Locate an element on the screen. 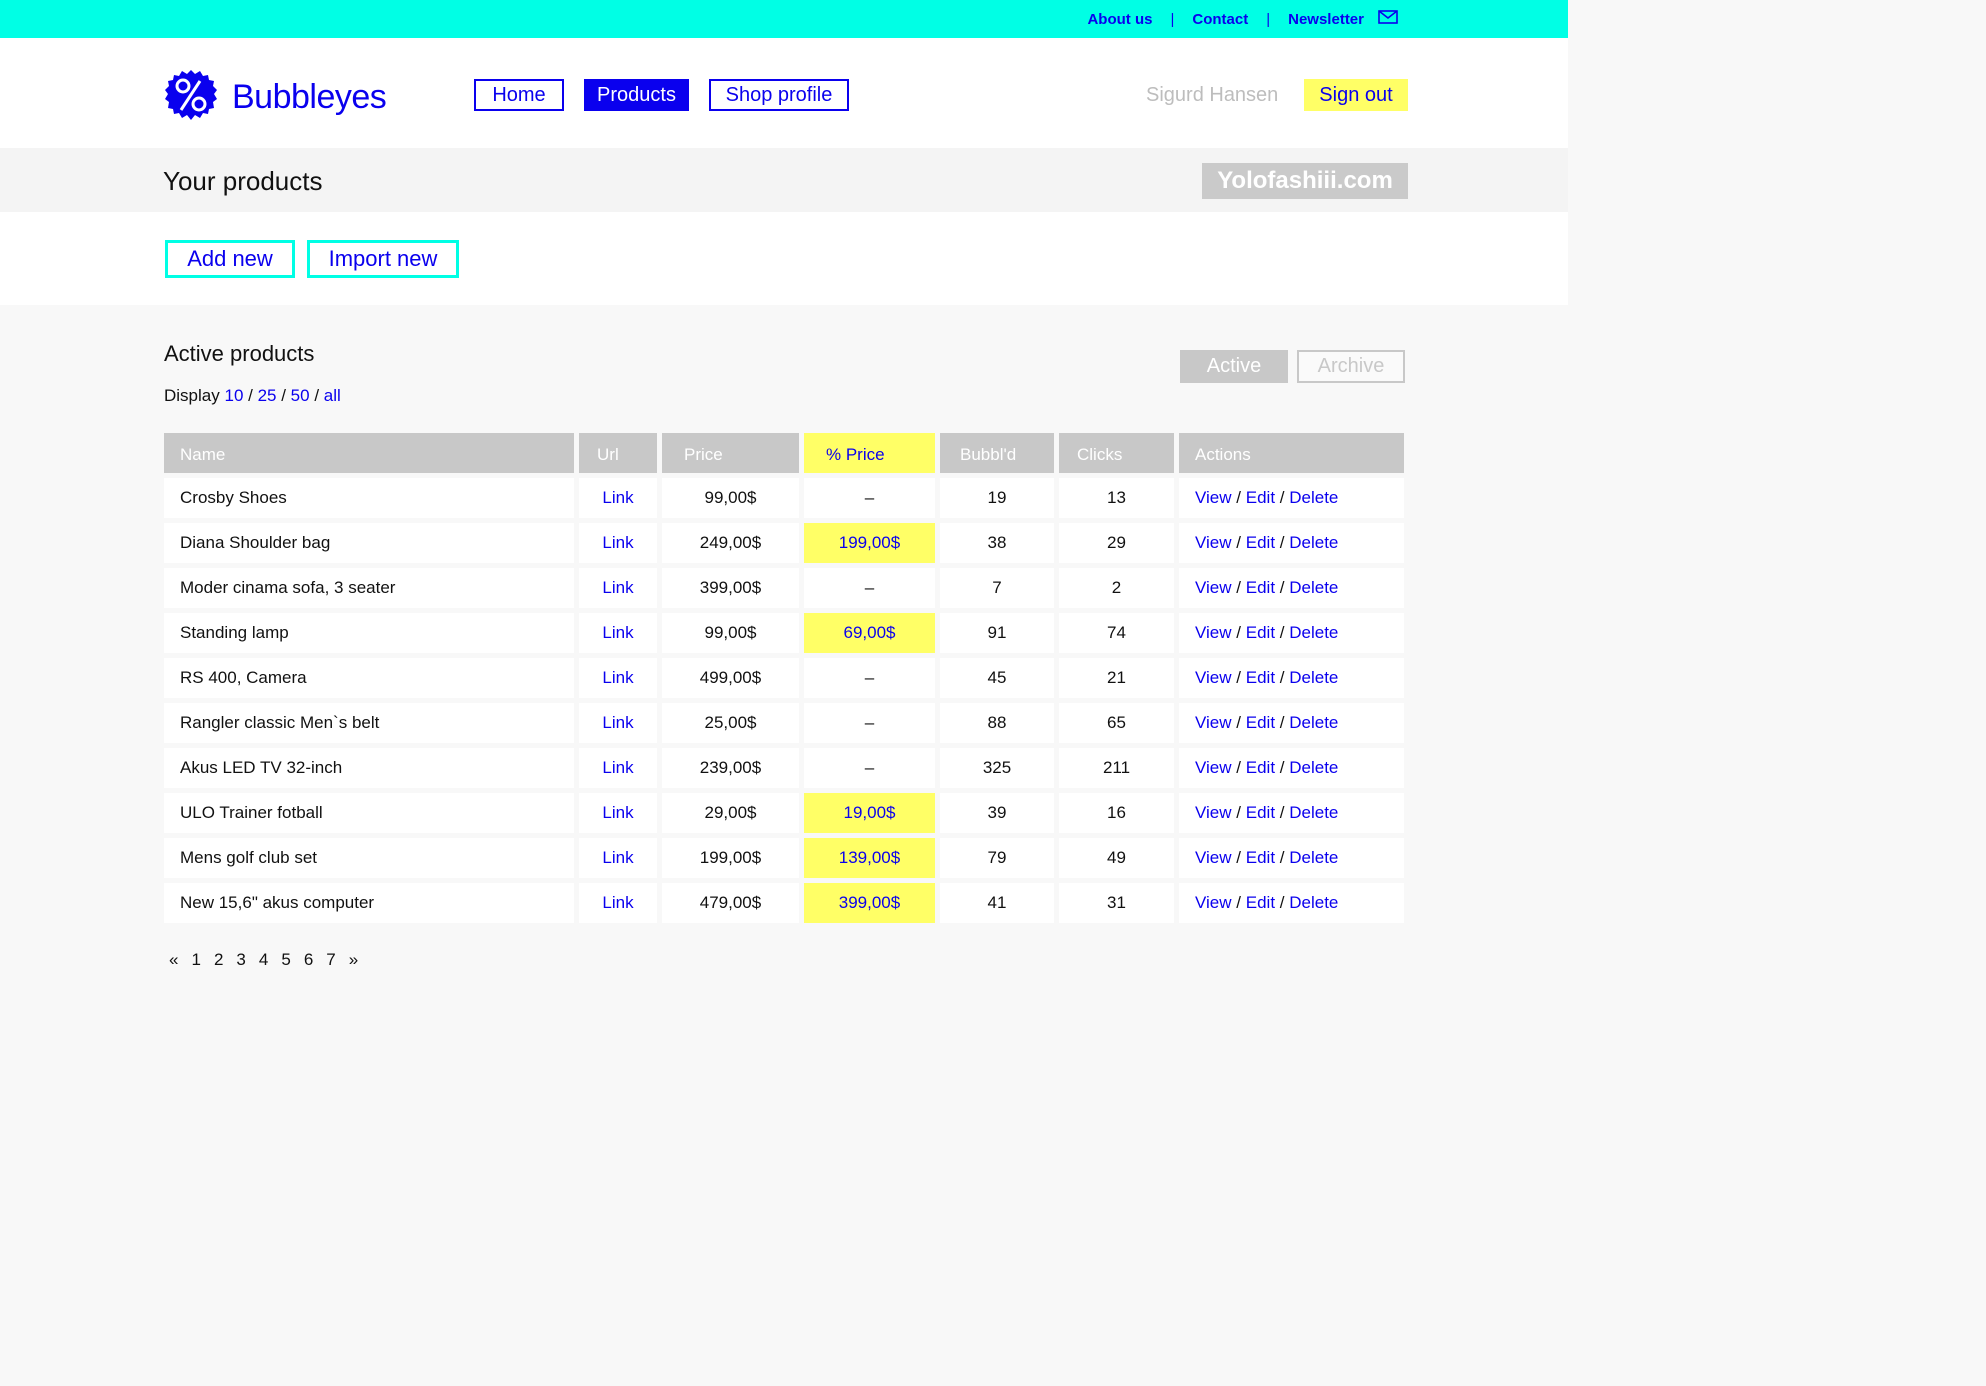 The height and width of the screenshot is (1386, 1986). display-10: 10 is located at coordinates (233, 395).